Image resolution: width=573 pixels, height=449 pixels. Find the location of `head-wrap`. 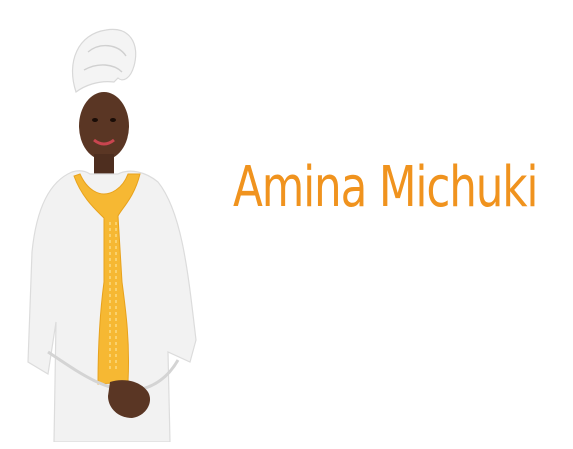

head-wrap is located at coordinates (104, 60).